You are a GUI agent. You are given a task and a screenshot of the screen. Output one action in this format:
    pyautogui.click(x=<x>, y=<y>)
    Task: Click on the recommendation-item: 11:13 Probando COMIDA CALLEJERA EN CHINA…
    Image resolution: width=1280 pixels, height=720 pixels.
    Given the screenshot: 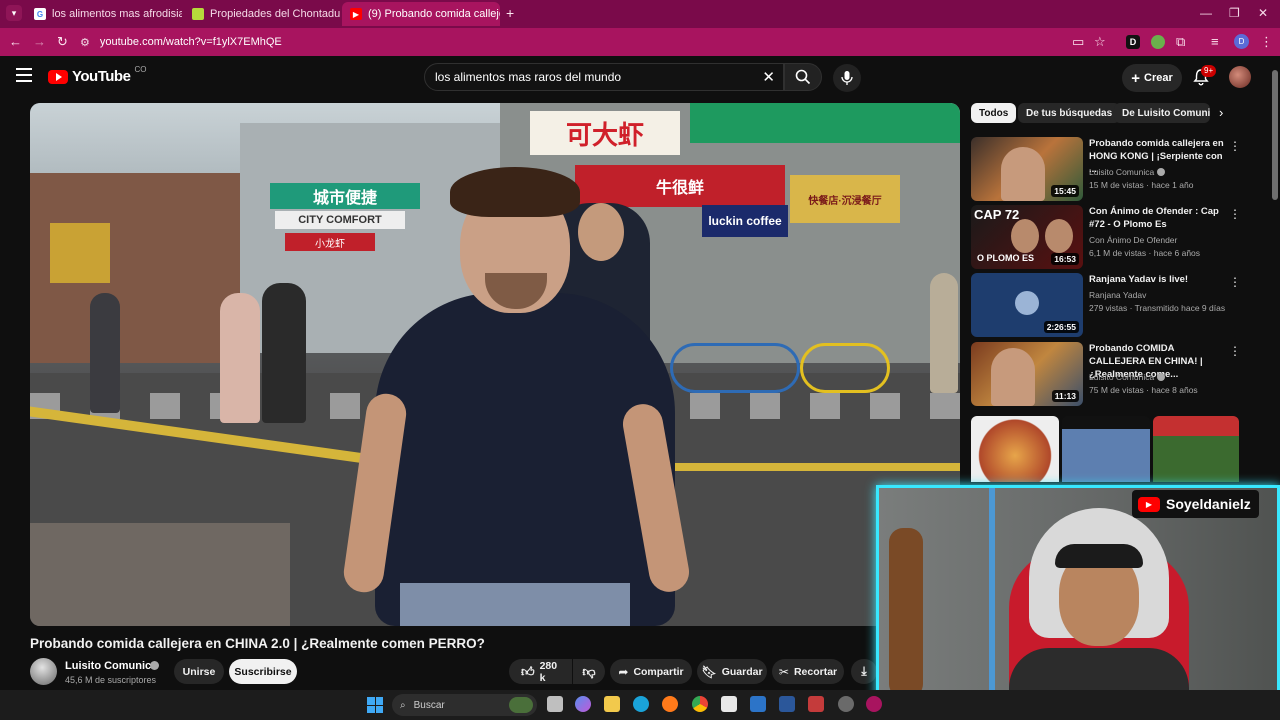 What is the action you would take?
    pyautogui.click(x=1106, y=374)
    